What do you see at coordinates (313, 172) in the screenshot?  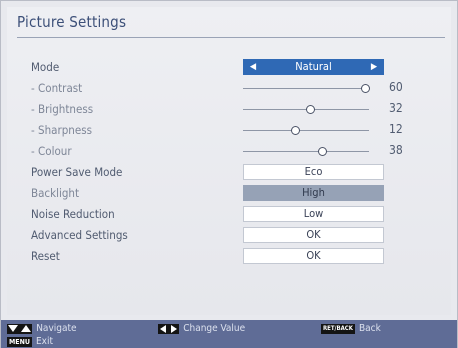 I see `power-save-mode-value: Eco` at bounding box center [313, 172].